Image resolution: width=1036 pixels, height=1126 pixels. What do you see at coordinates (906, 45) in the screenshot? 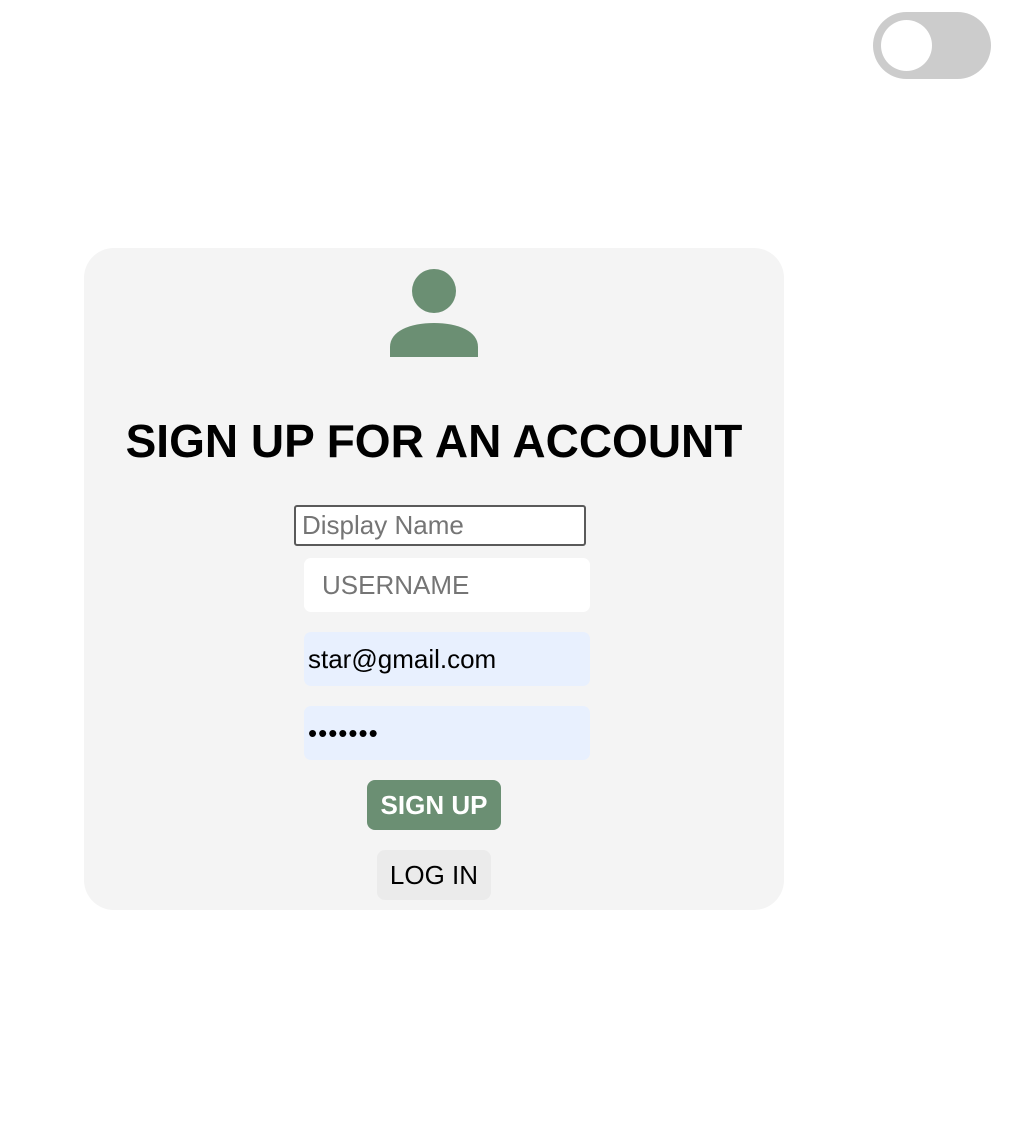
I see `toggle-knob` at bounding box center [906, 45].